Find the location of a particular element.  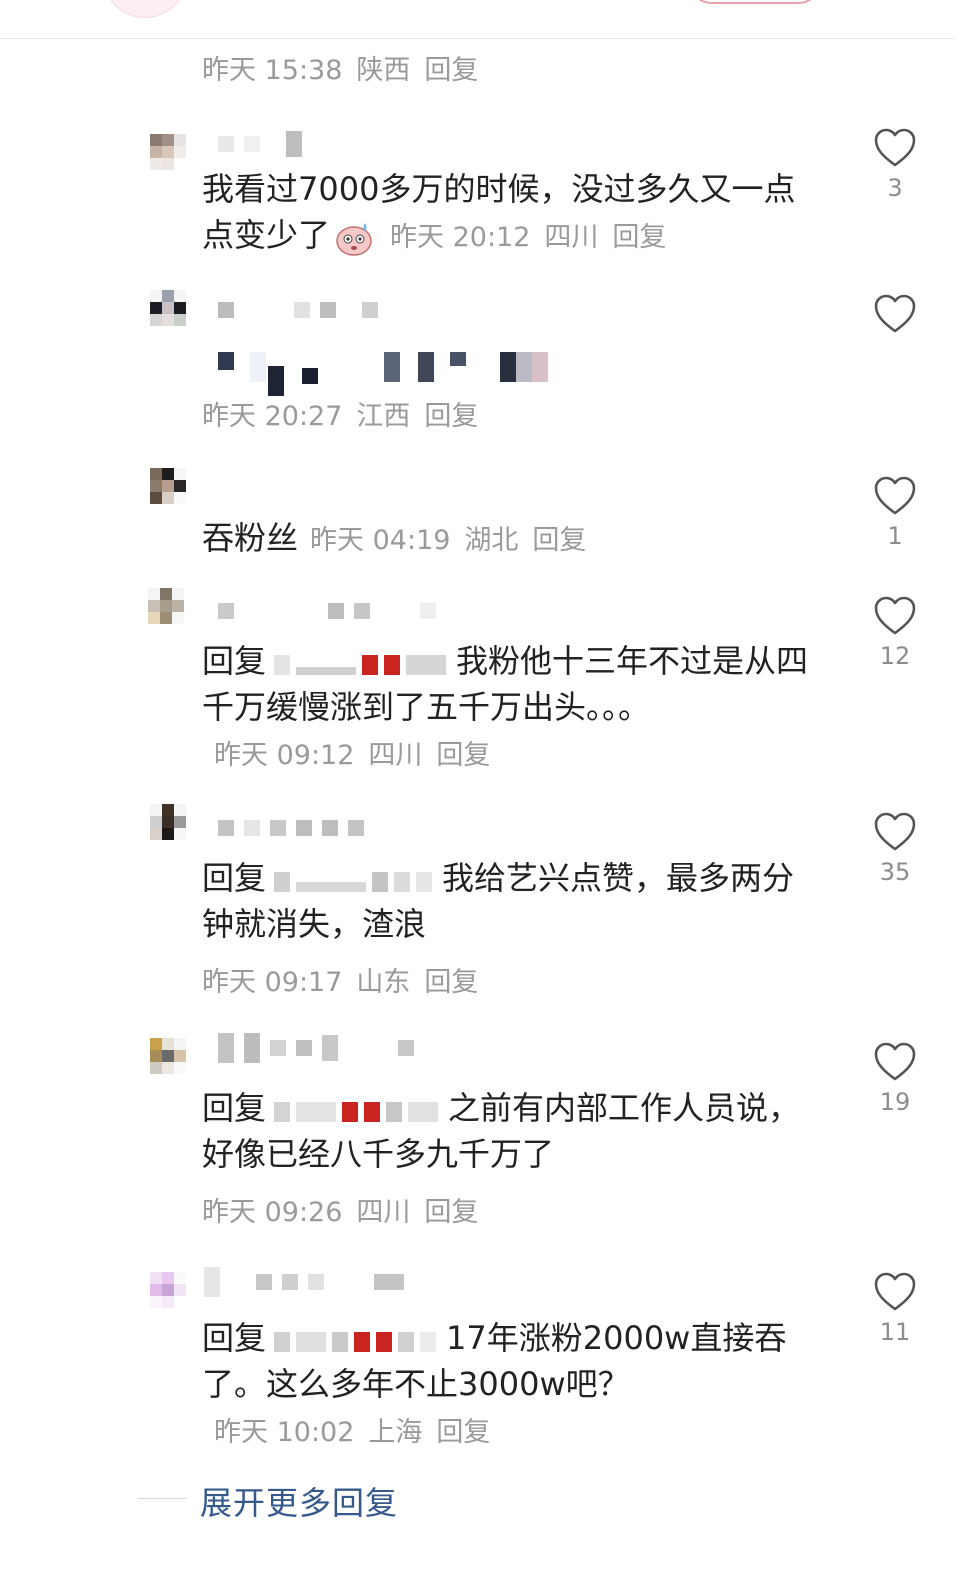

comment-location: 山东 is located at coordinates (383, 982).